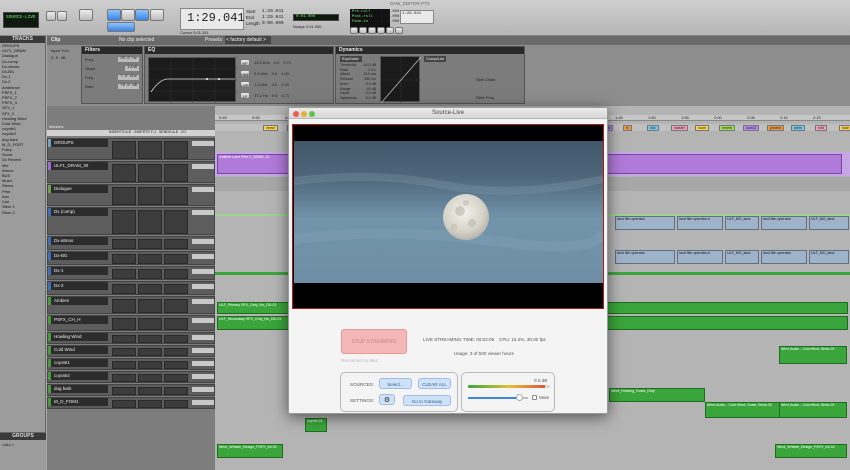 The height and width of the screenshot is (470, 850). What do you see at coordinates (86, 15) in the screenshot?
I see `zoom-button` at bounding box center [86, 15].